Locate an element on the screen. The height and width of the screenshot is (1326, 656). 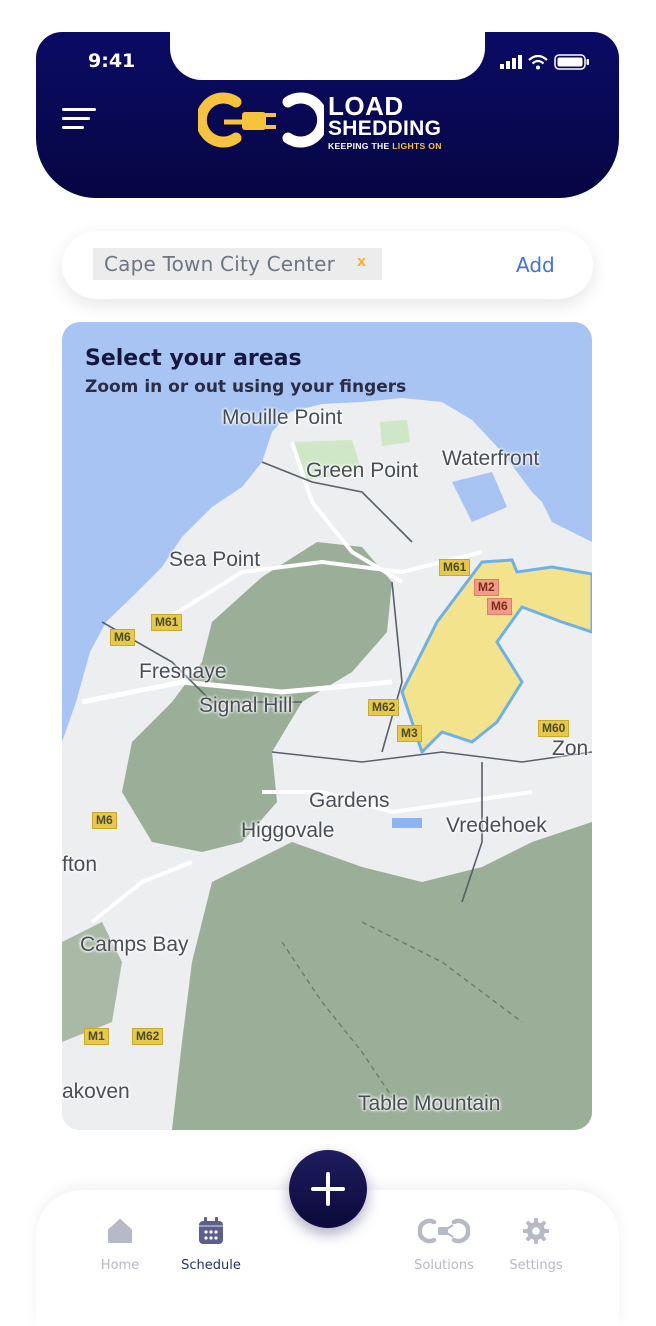
status-time: 9:41 is located at coordinates (112, 61).